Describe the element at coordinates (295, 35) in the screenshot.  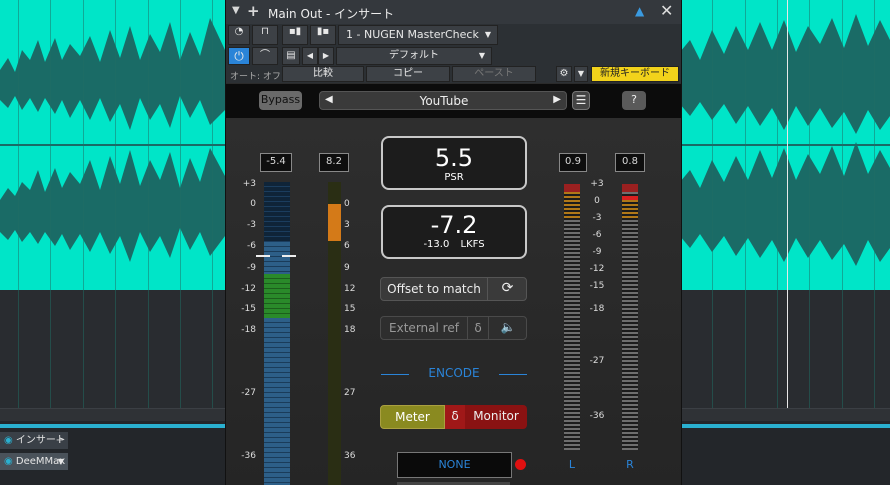
I see `plugin-view-icon: ▪▮` at that location.